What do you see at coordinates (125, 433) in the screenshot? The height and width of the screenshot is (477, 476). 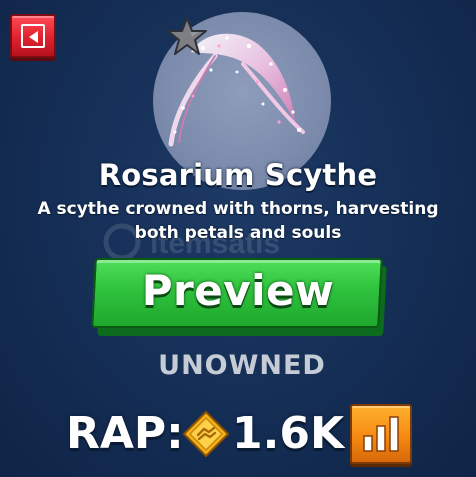 I see `rap-label: RAP:` at bounding box center [125, 433].